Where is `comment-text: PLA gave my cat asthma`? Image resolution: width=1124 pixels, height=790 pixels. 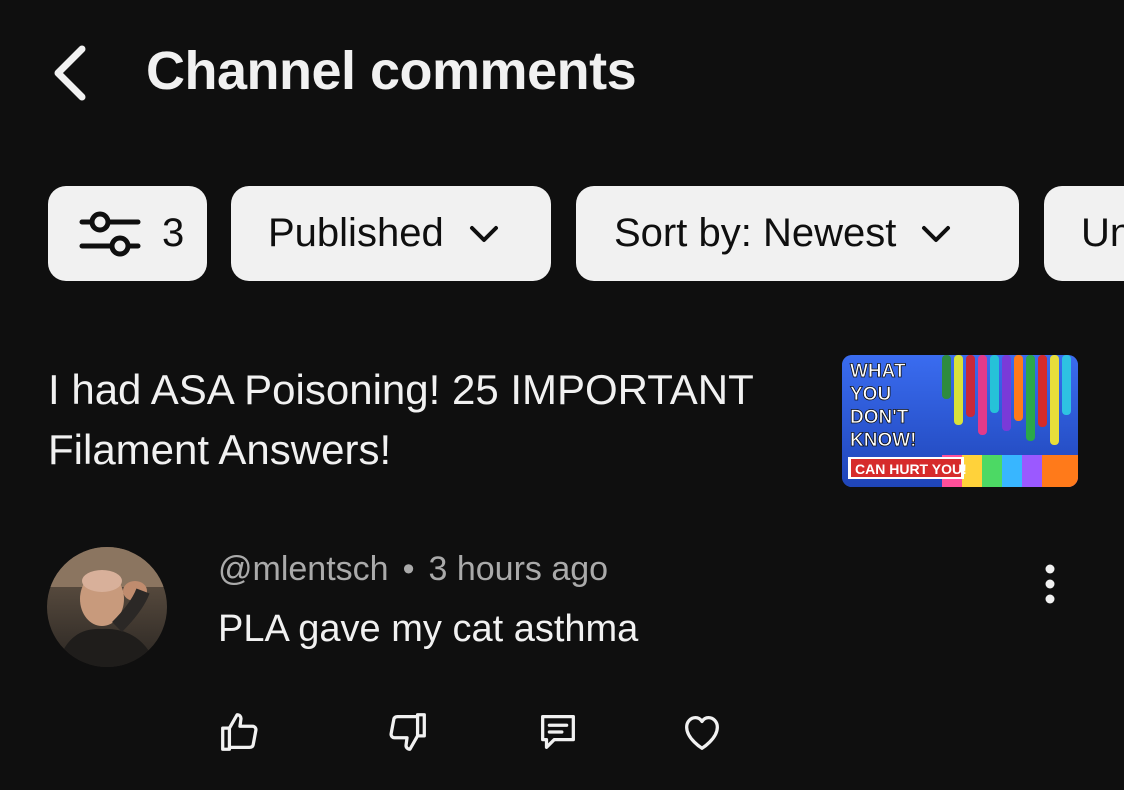 comment-text: PLA gave my cat asthma is located at coordinates (428, 629).